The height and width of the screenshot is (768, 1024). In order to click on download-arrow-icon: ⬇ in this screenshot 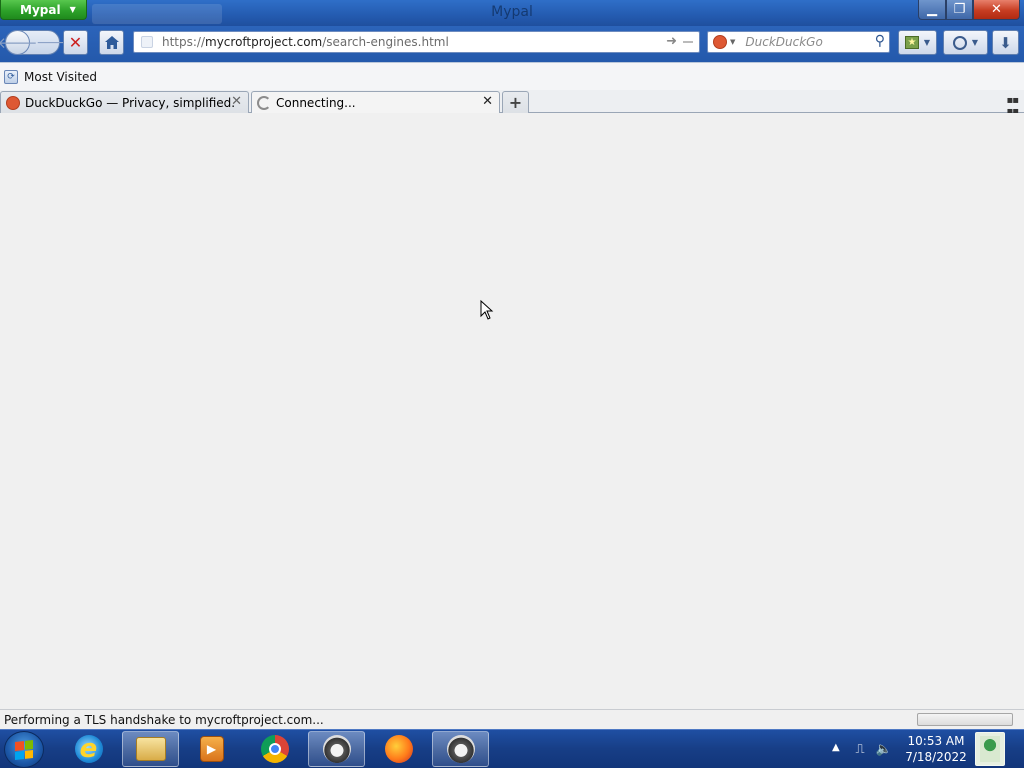, I will do `click(1005, 42)`.